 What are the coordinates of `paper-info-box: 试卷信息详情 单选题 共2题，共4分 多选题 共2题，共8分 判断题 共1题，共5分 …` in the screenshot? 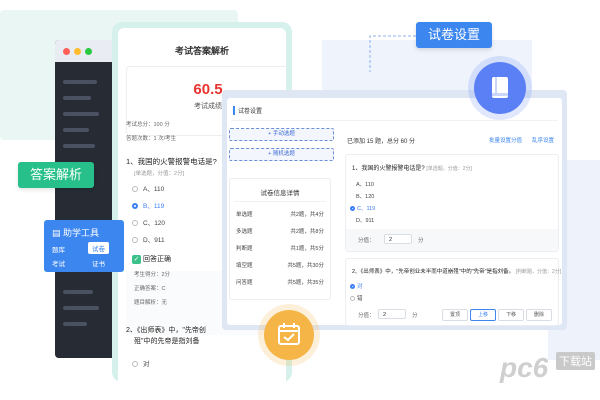 It's located at (280, 239).